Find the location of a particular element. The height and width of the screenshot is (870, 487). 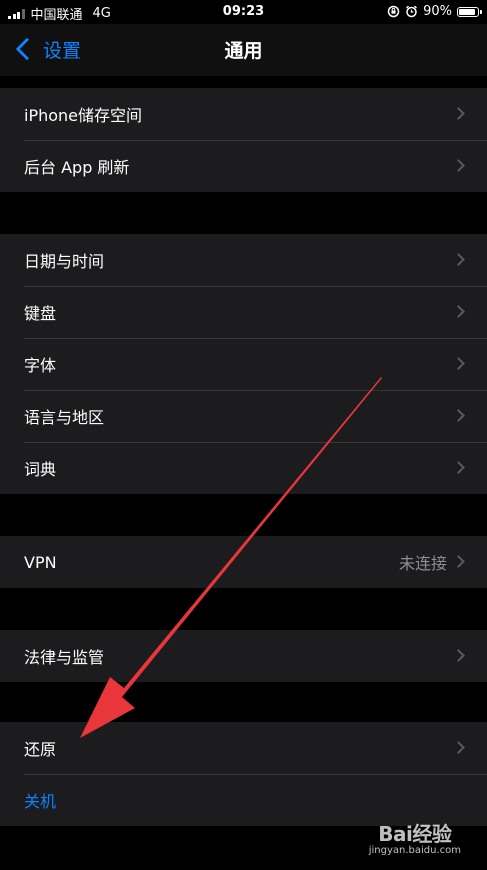

row-vpn: VPN 未连接 is located at coordinates (243, 562).